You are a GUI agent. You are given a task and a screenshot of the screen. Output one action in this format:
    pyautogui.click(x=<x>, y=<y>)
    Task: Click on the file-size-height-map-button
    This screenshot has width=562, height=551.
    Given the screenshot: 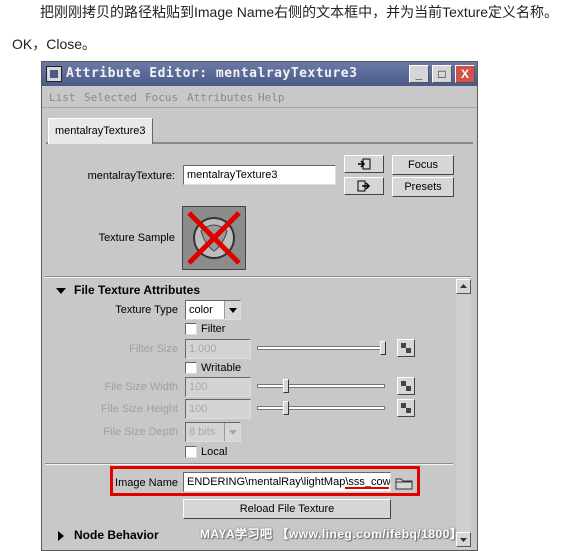 What is the action you would take?
    pyautogui.click(x=406, y=408)
    